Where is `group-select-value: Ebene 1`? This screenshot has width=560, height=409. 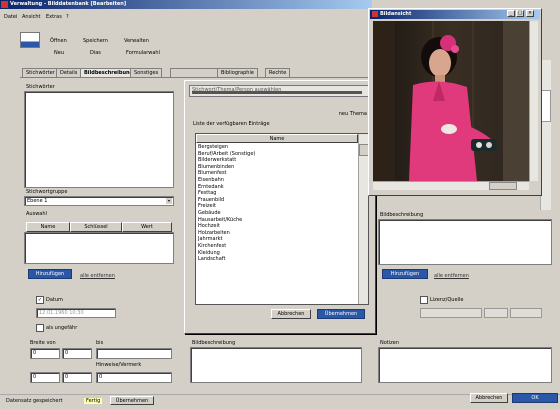
group-select-value: Ebene 1 is located at coordinates (37, 201).